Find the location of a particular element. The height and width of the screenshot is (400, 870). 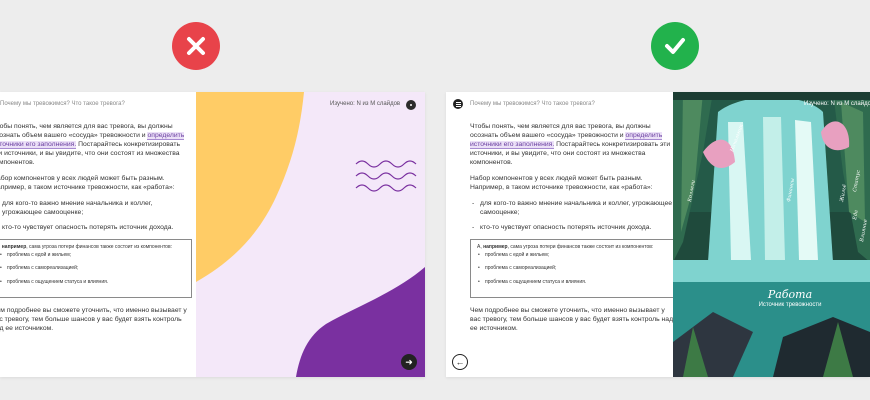

scene-caption: Работа Источник тревожности is located at coordinates (790, 298).